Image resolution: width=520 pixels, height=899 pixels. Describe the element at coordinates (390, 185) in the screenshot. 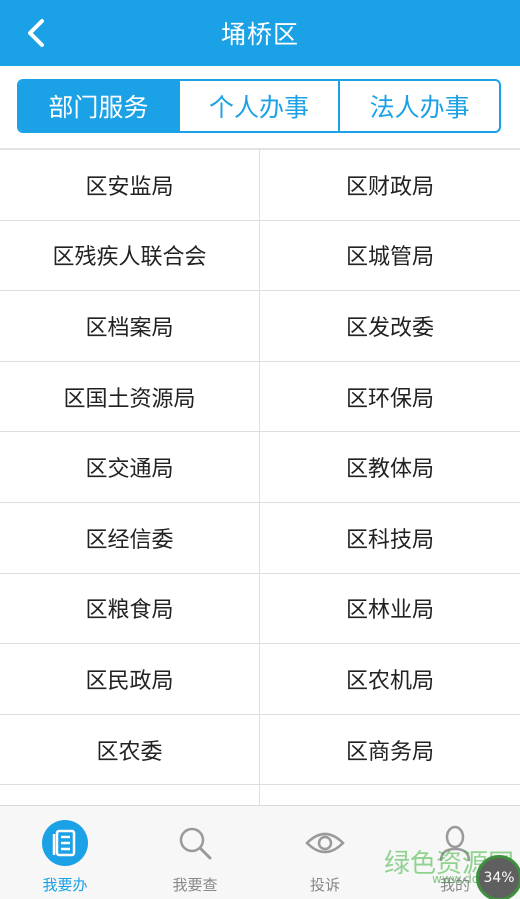

I see `department-item: 区财政局` at that location.